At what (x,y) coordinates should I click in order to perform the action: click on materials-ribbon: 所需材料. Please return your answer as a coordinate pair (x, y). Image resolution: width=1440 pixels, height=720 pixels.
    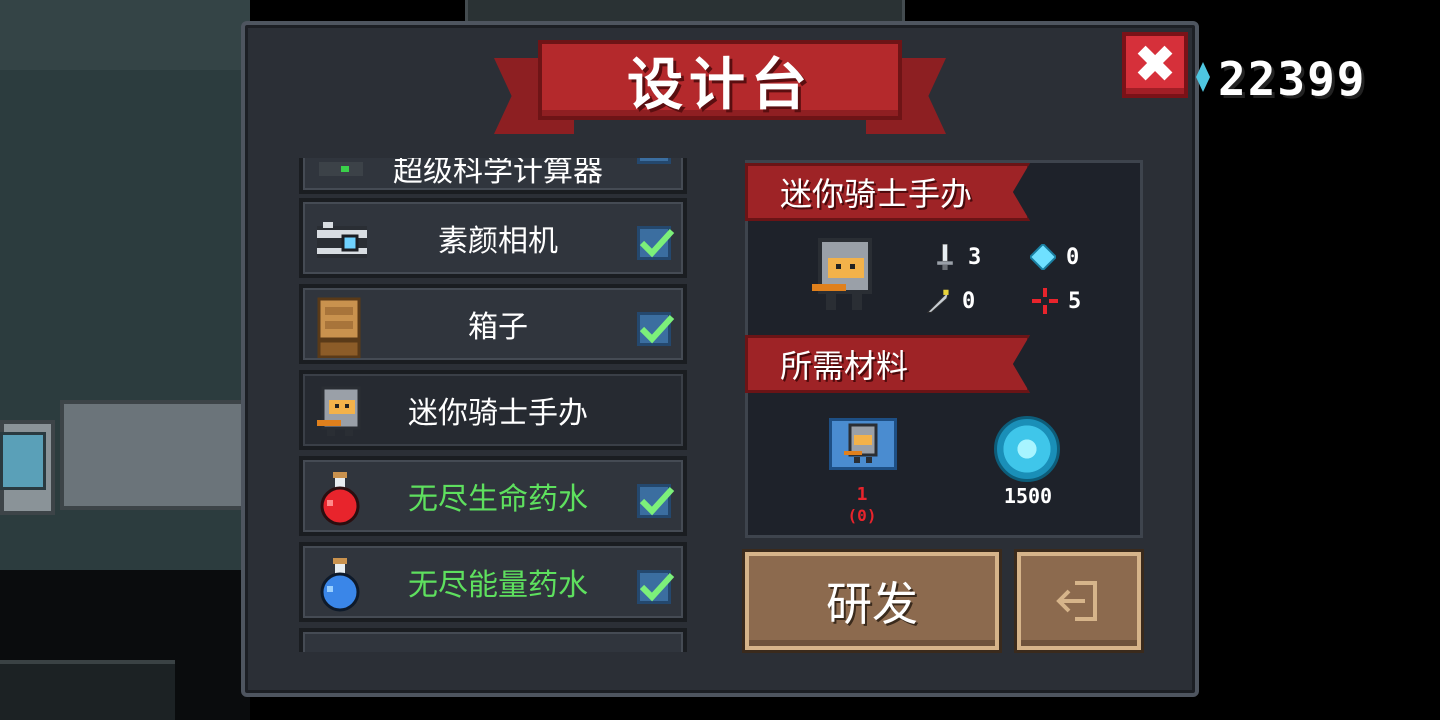
    Looking at the image, I should click on (887, 364).